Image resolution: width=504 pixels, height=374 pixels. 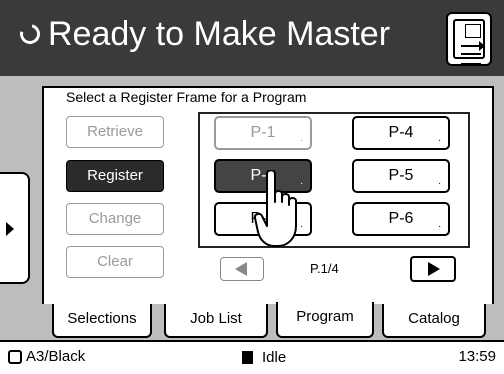 What do you see at coordinates (275, 208) in the screenshot?
I see `pointing-hand-icon` at bounding box center [275, 208].